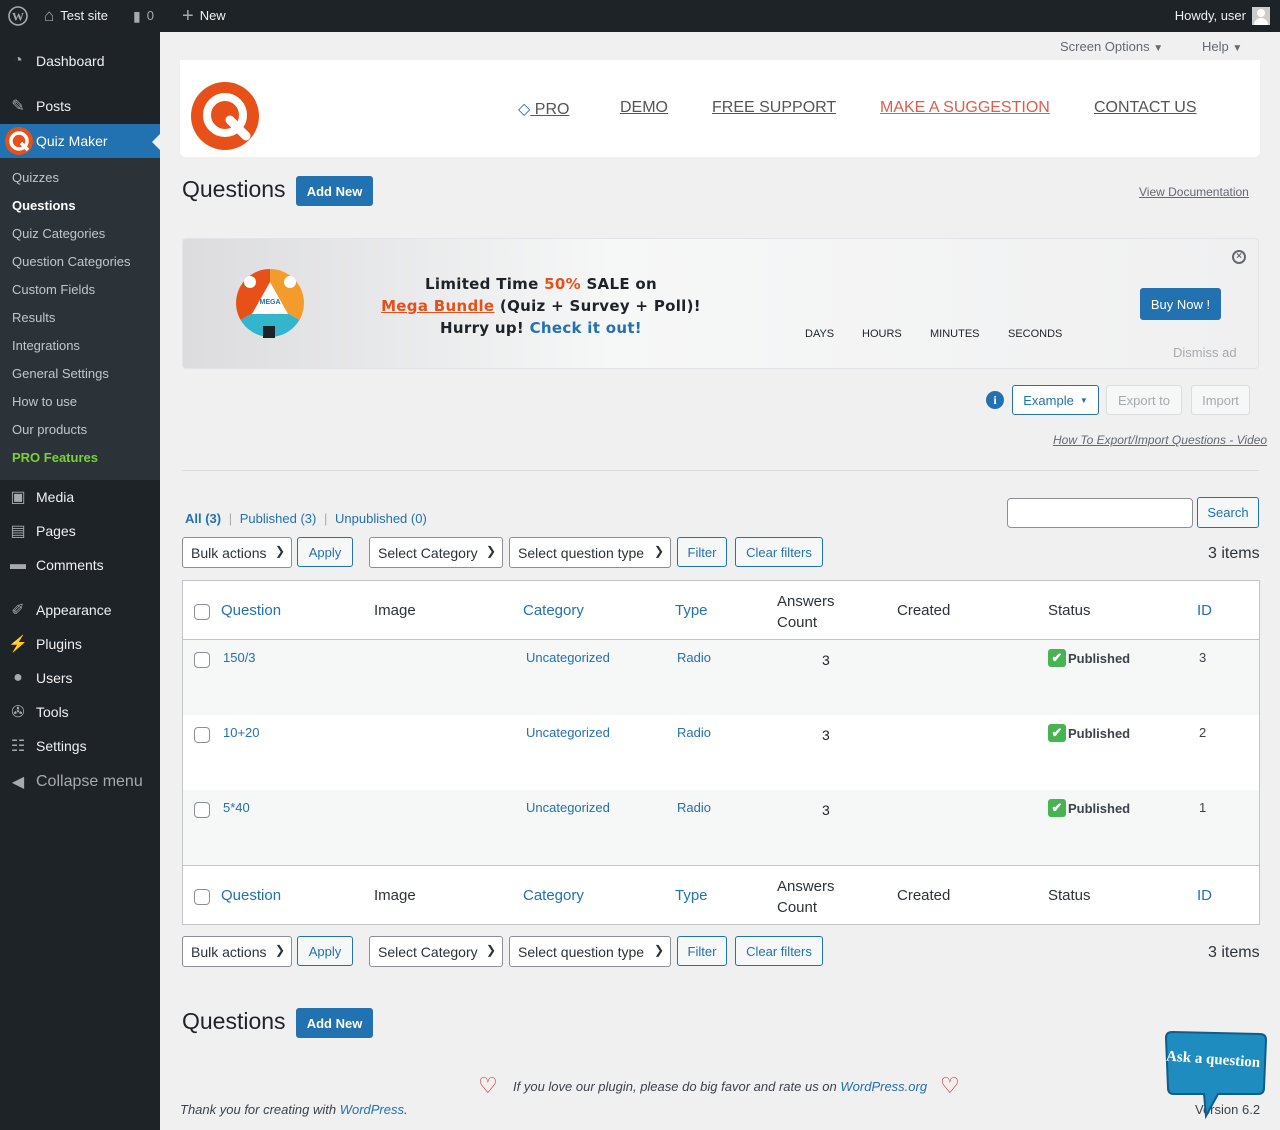  What do you see at coordinates (965, 108) in the screenshot?
I see `nav-suggestion-link: MAKE A SUGGESTION` at bounding box center [965, 108].